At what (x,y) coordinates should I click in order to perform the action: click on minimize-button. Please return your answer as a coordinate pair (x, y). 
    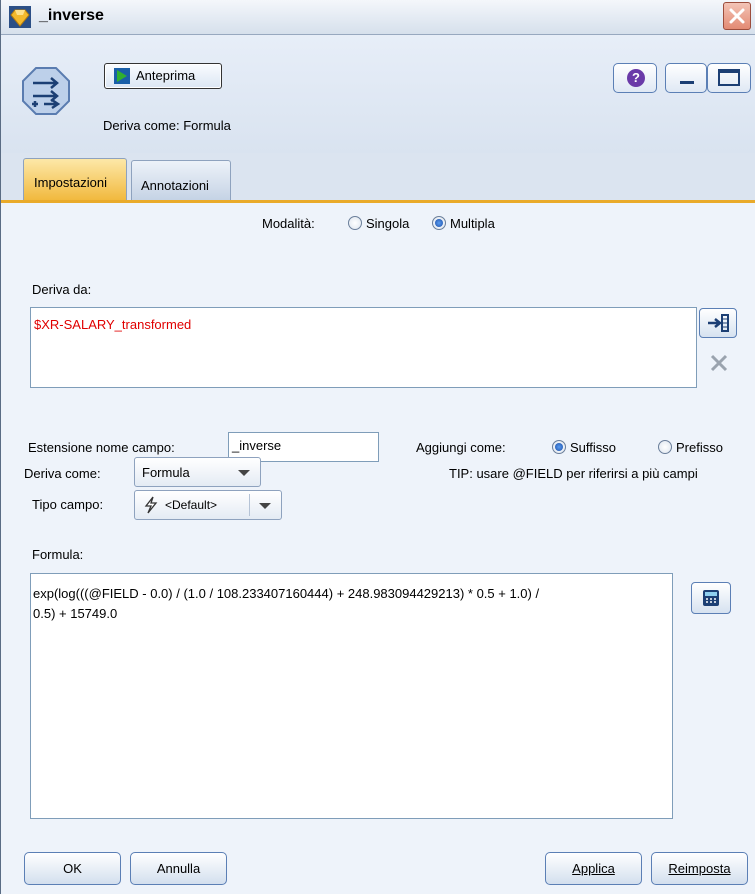
    Looking at the image, I should click on (686, 78).